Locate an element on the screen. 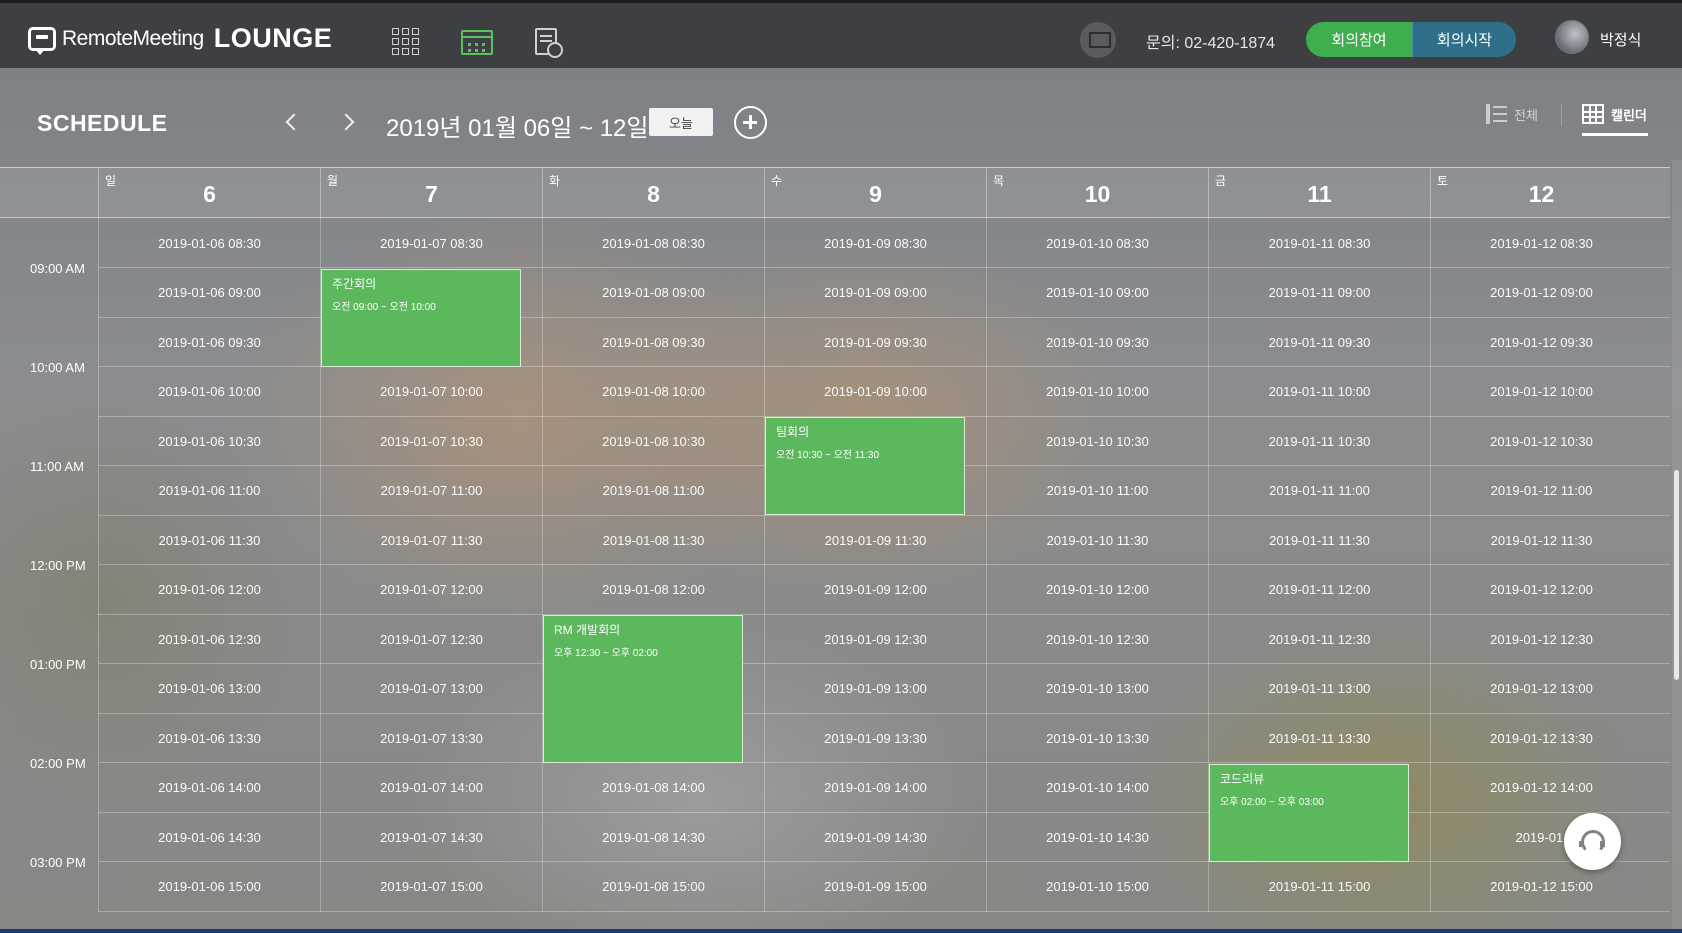 This screenshot has width=1682, height=933. time-slot-cell: 2019-01-07 14:30 is located at coordinates (431, 837).